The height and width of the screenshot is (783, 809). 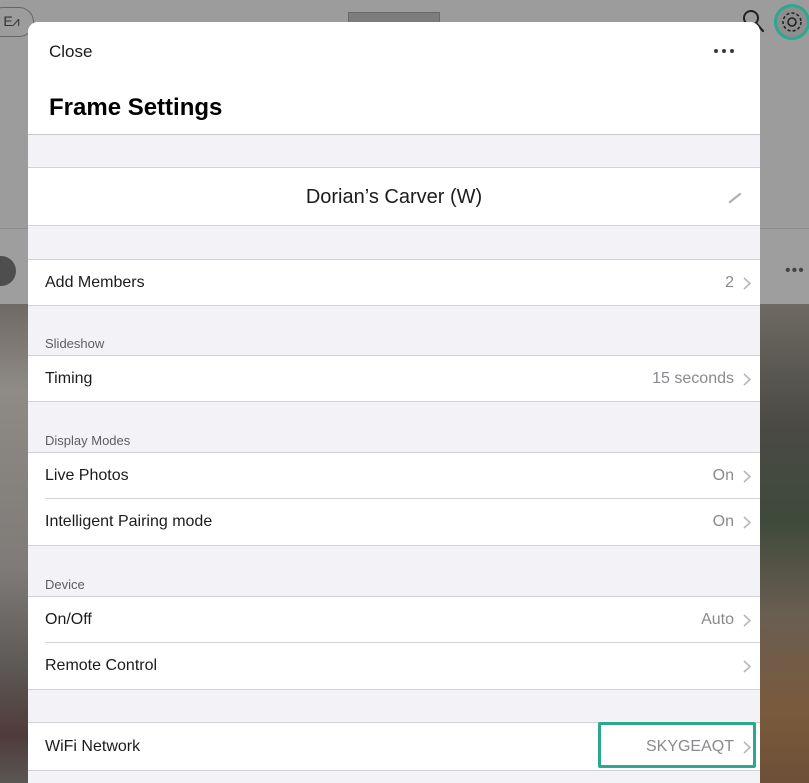 What do you see at coordinates (717, 619) in the screenshot?
I see `on-off-value: Auto` at bounding box center [717, 619].